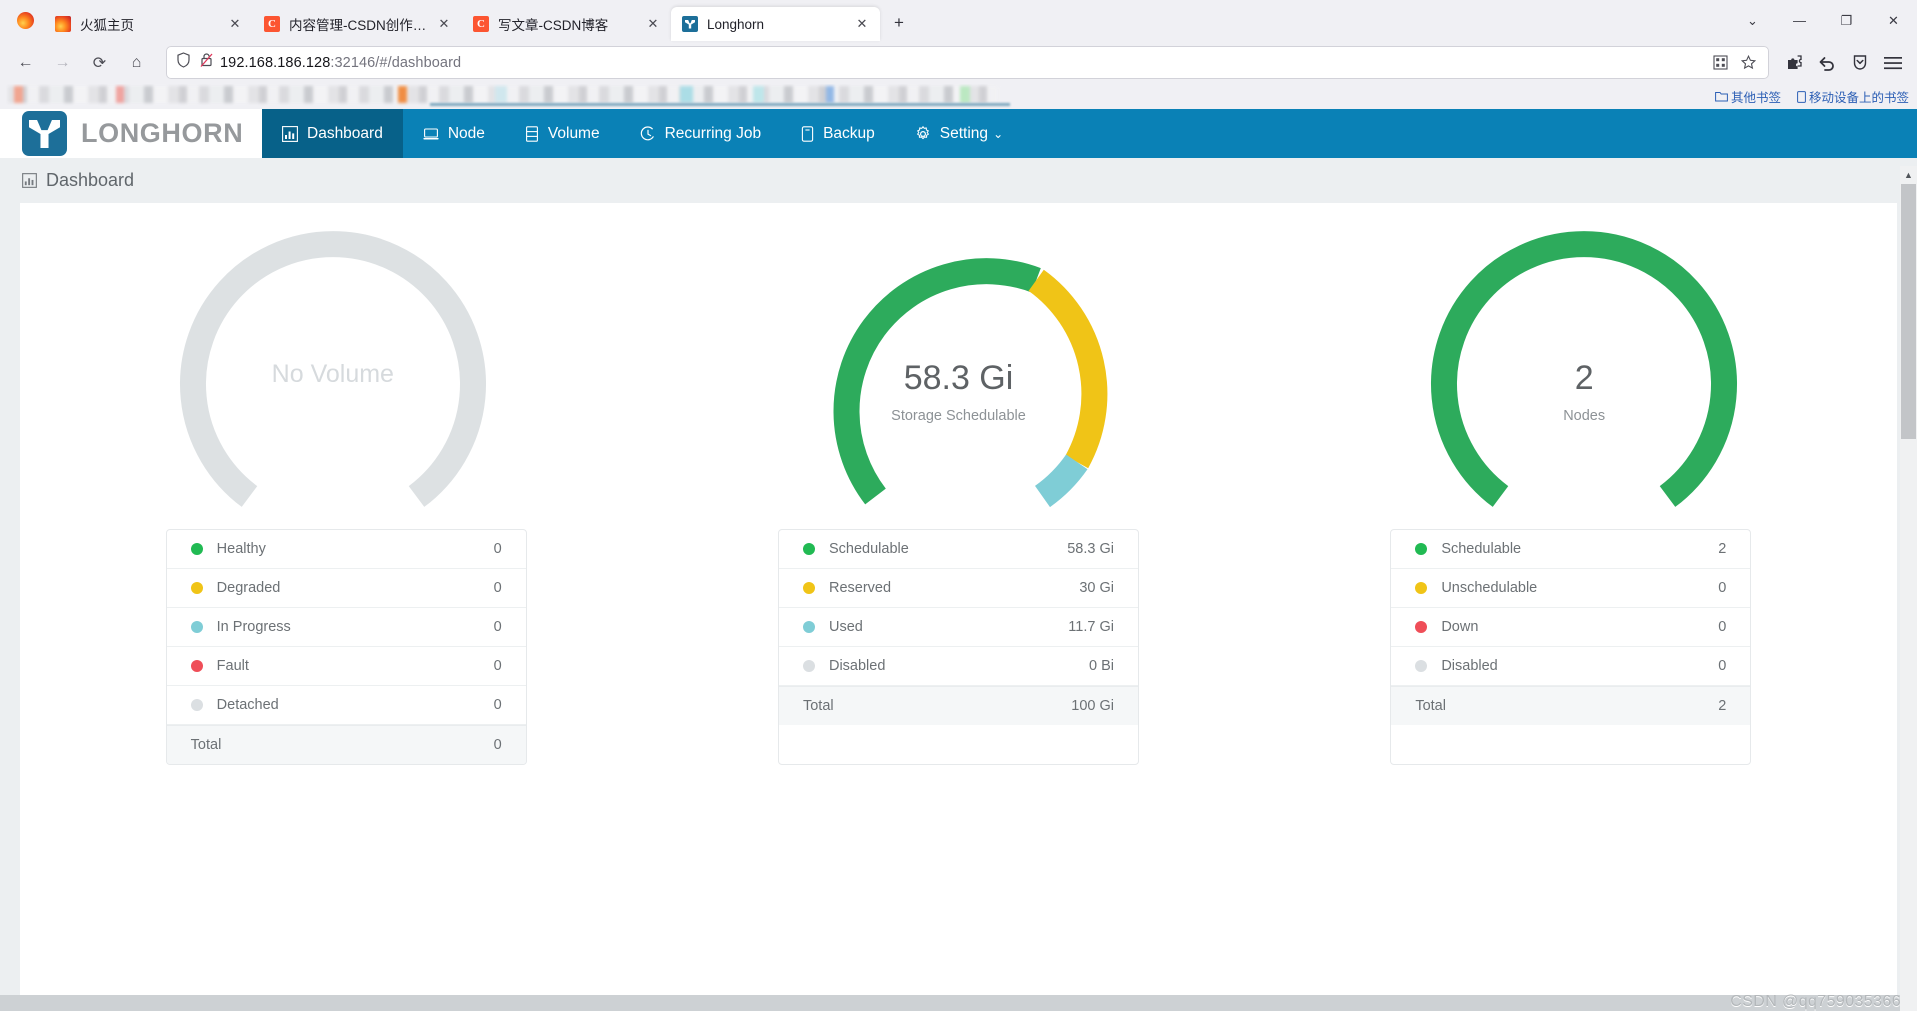 The height and width of the screenshot is (1011, 1917). I want to click on brand-area: LONGHORN, so click(131, 133).